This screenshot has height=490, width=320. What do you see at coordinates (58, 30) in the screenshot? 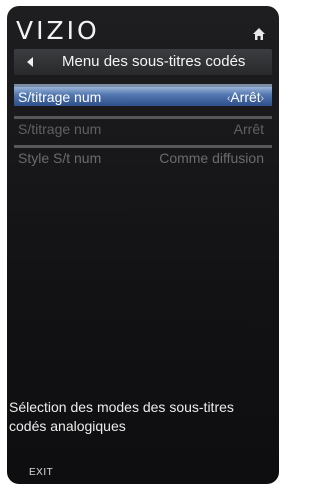
I see `vizio-logo: VIZIO` at bounding box center [58, 30].